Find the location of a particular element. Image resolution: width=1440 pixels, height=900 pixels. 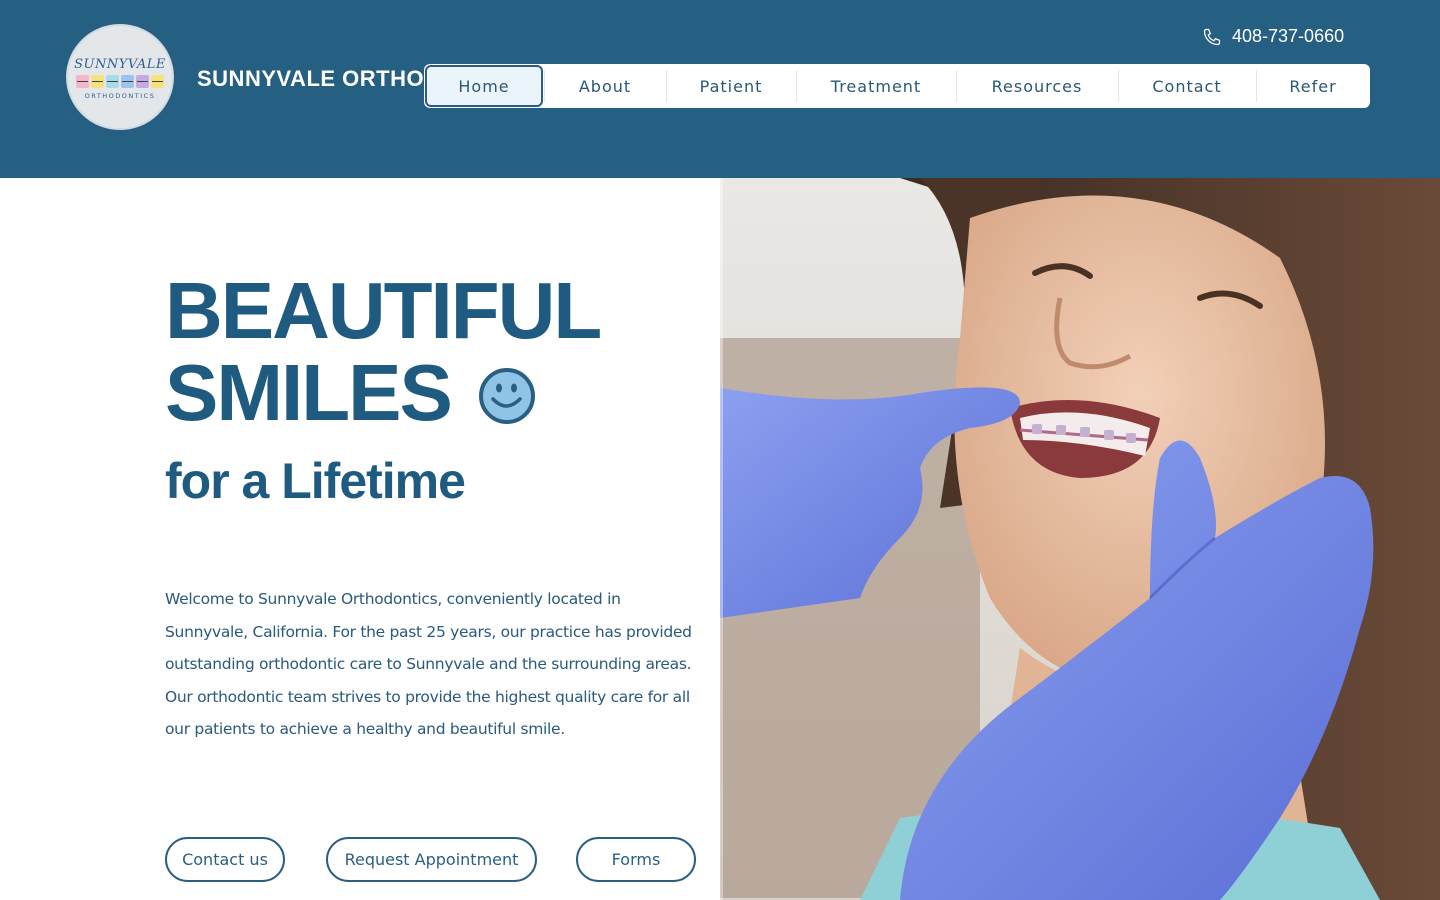

nav-refer: Refer is located at coordinates (1313, 86).